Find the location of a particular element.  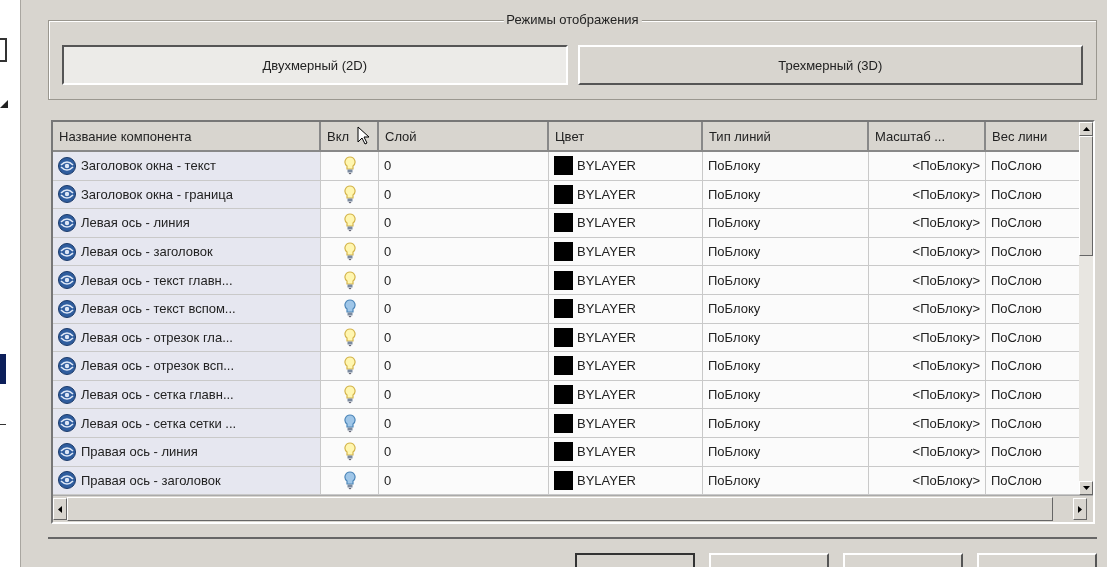

down-arrow-icon is located at coordinates (1086, 488).